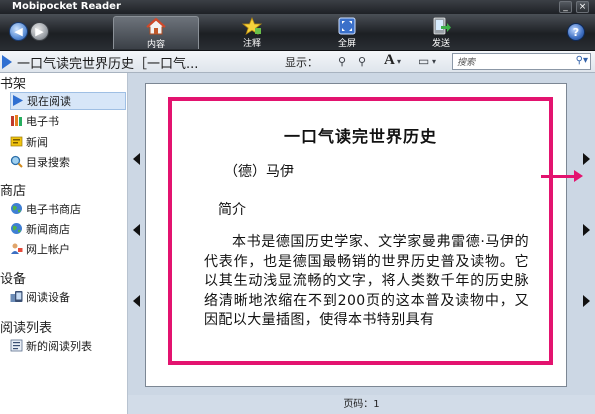  What do you see at coordinates (252, 25) in the screenshot?
I see `star-icon` at bounding box center [252, 25].